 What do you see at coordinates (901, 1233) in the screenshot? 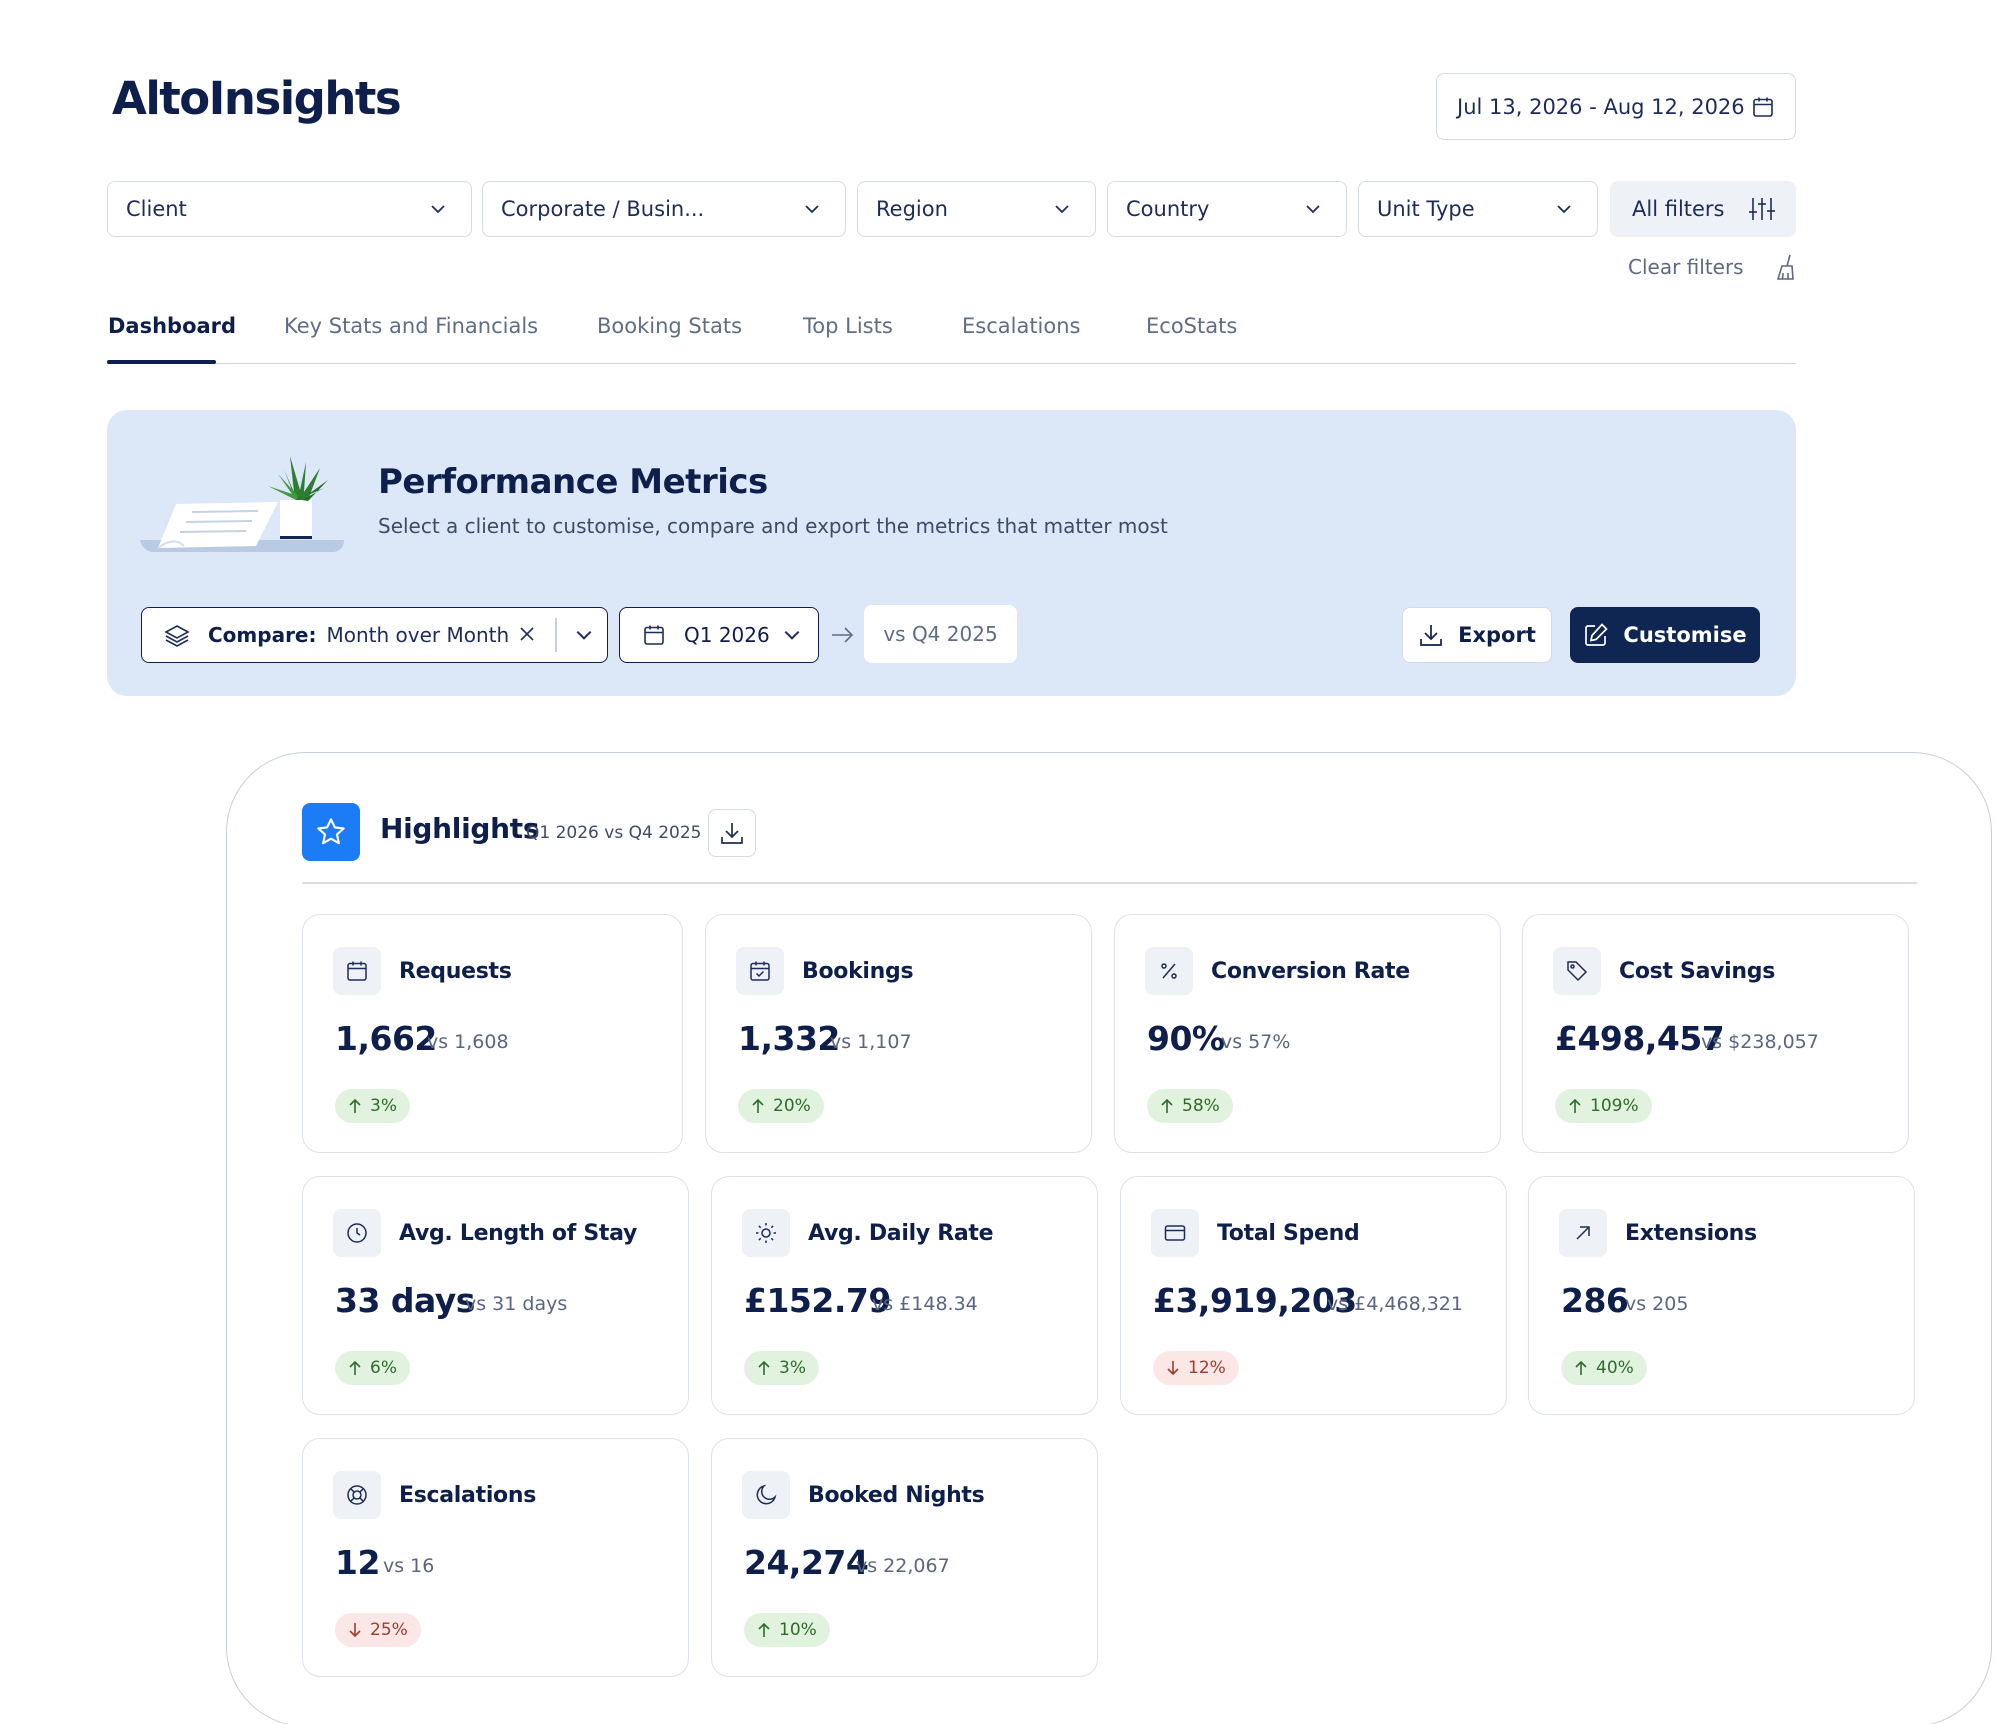
I see `metric-title: Avg. Daily Rate` at bounding box center [901, 1233].